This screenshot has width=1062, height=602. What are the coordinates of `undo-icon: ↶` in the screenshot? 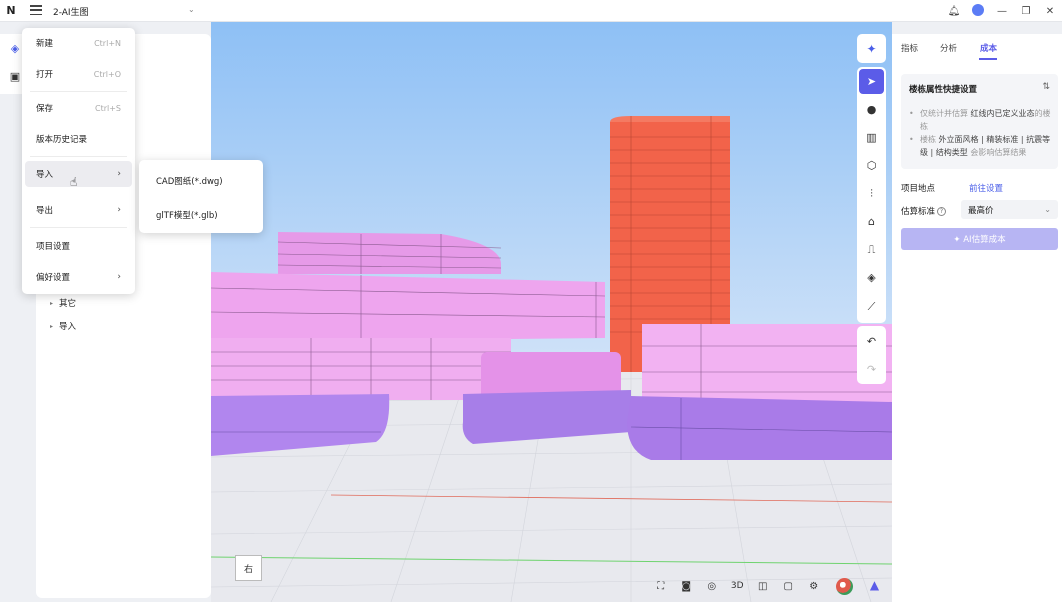 It's located at (871, 341).